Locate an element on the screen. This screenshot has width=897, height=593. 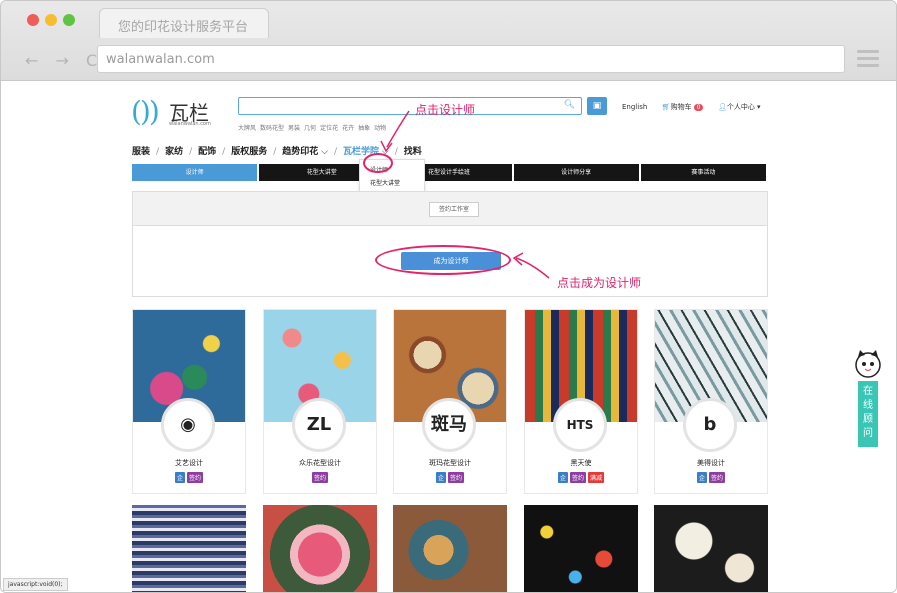
filter-bar: 签约工作室 is located at coordinates (450, 209).